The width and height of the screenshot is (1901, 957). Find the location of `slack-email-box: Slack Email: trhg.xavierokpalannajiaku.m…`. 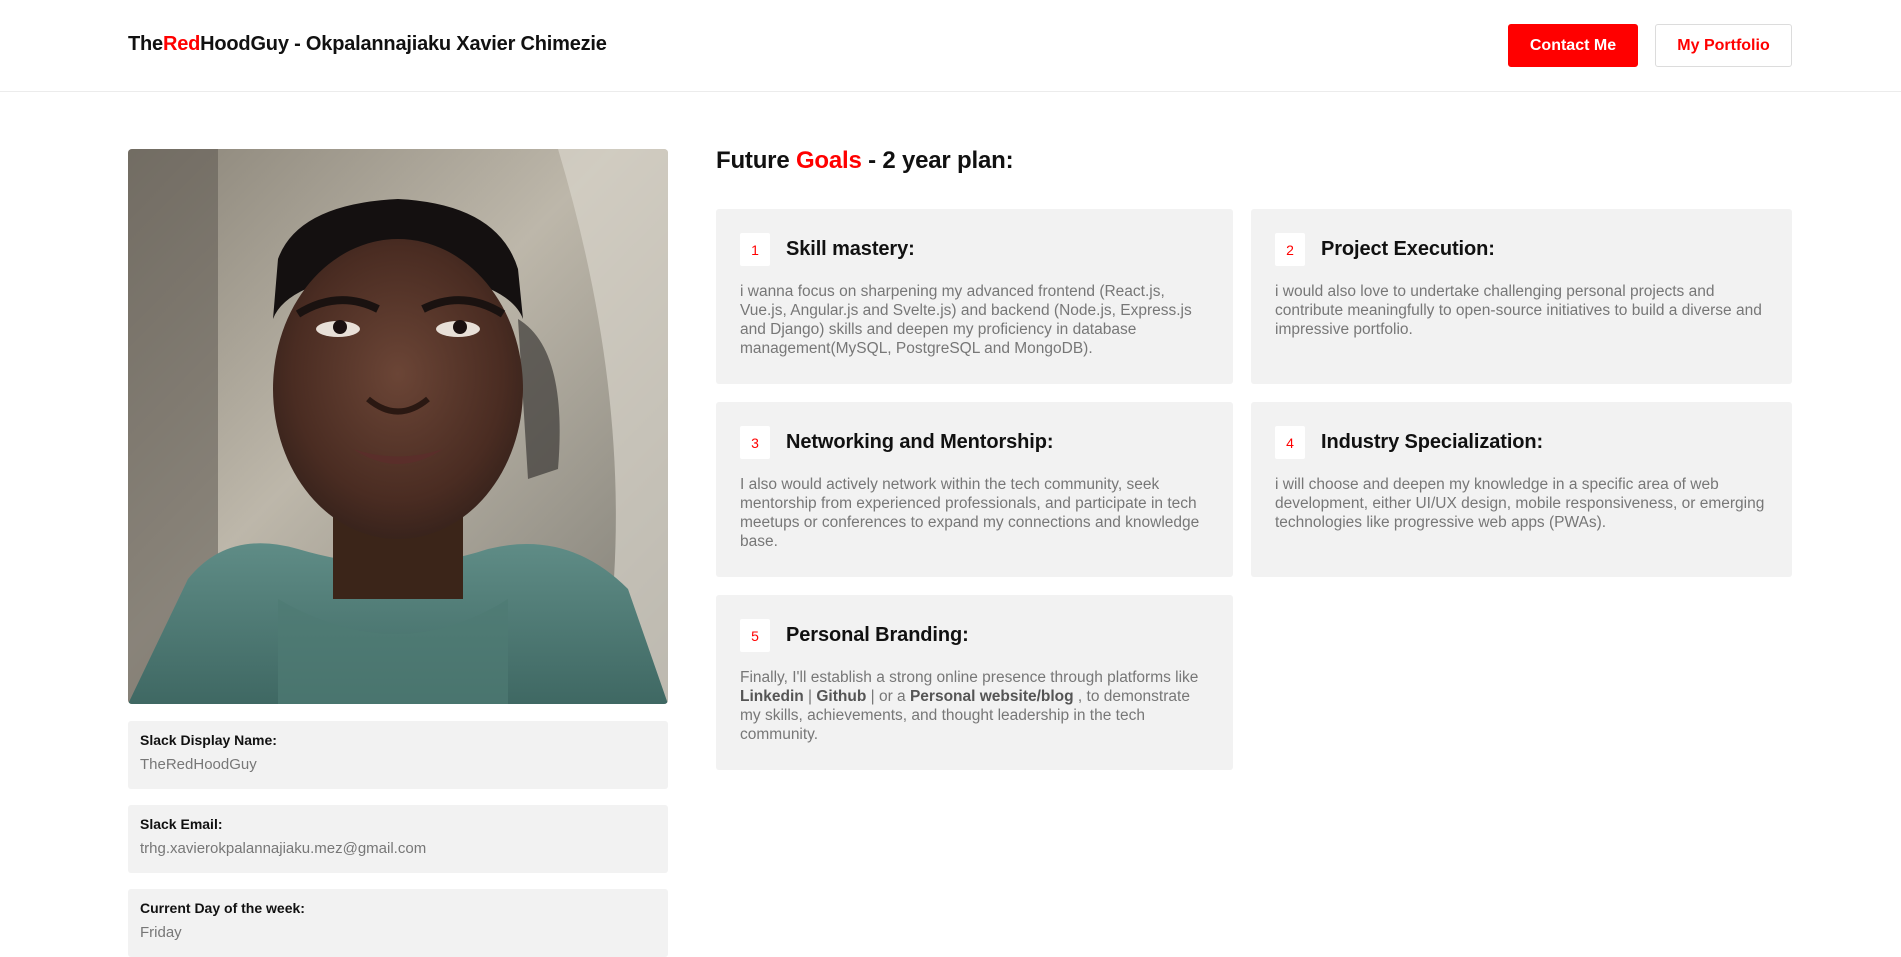

slack-email-box: Slack Email: trhg.xavierokpalannajiaku.m… is located at coordinates (398, 839).